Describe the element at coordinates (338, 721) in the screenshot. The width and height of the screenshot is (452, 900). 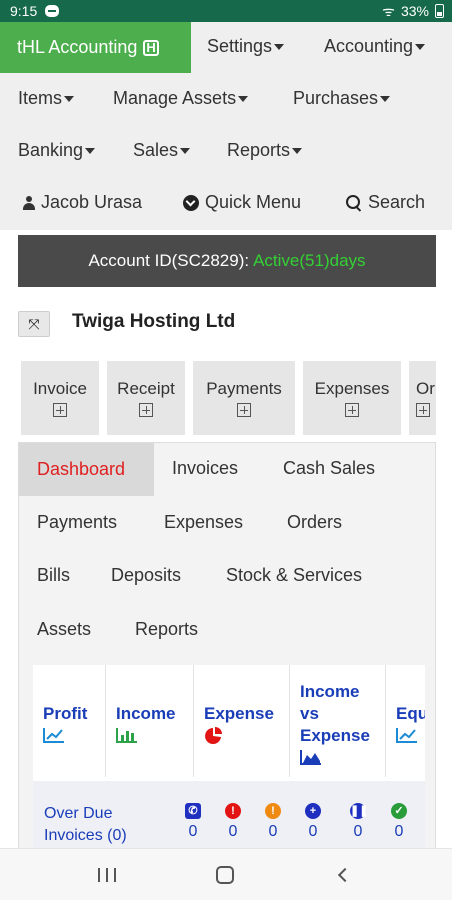
I see `income-vs-expense-card: Income vs Expense` at that location.